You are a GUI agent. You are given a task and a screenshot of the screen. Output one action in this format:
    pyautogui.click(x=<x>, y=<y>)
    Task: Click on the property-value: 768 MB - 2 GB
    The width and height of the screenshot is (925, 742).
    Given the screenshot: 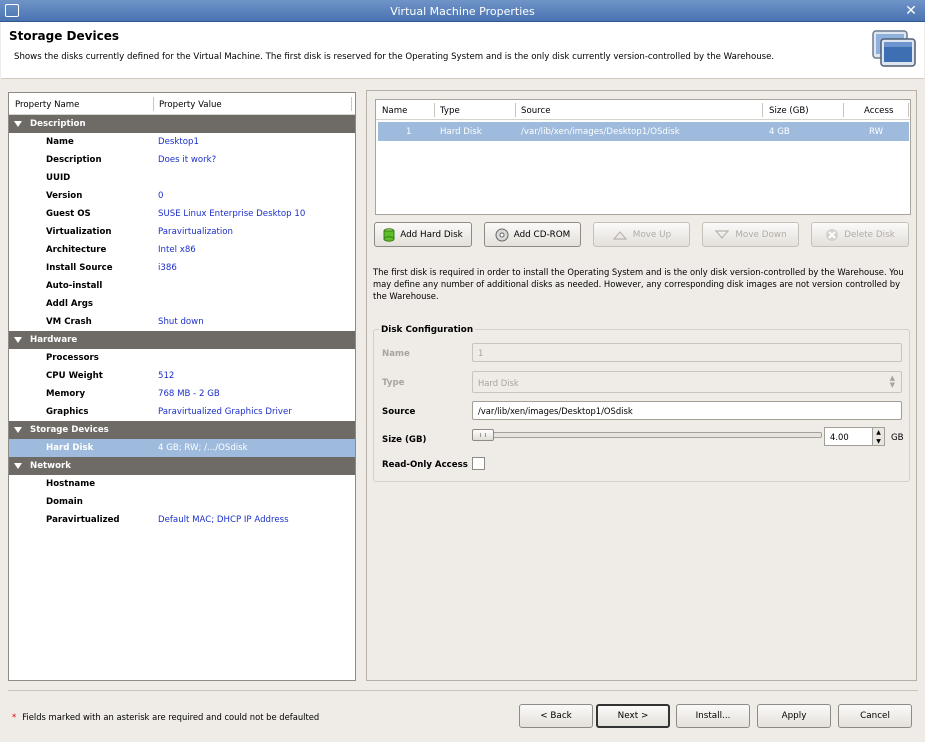 What is the action you would take?
    pyautogui.click(x=189, y=394)
    